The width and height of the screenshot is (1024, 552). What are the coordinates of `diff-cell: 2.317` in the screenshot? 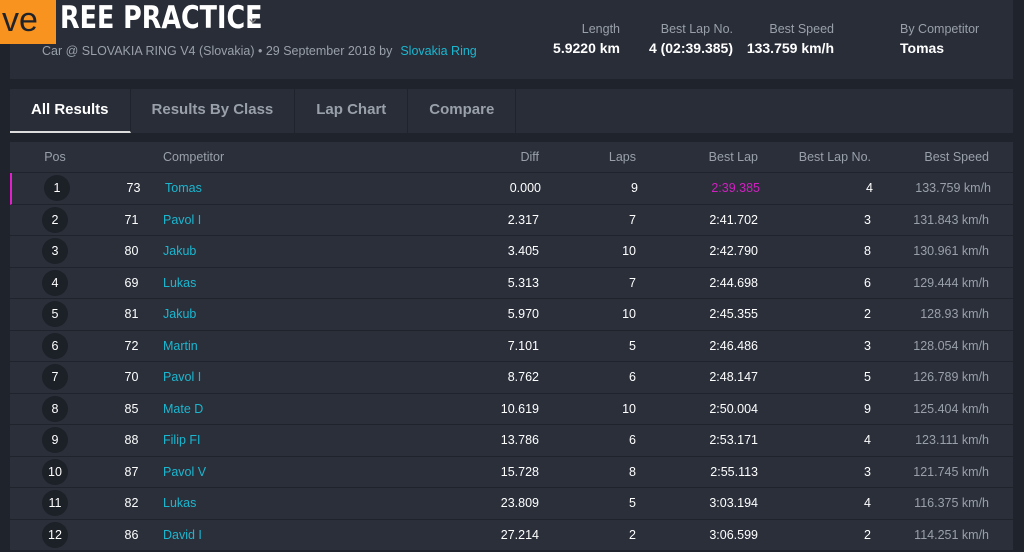 It's located at (523, 219).